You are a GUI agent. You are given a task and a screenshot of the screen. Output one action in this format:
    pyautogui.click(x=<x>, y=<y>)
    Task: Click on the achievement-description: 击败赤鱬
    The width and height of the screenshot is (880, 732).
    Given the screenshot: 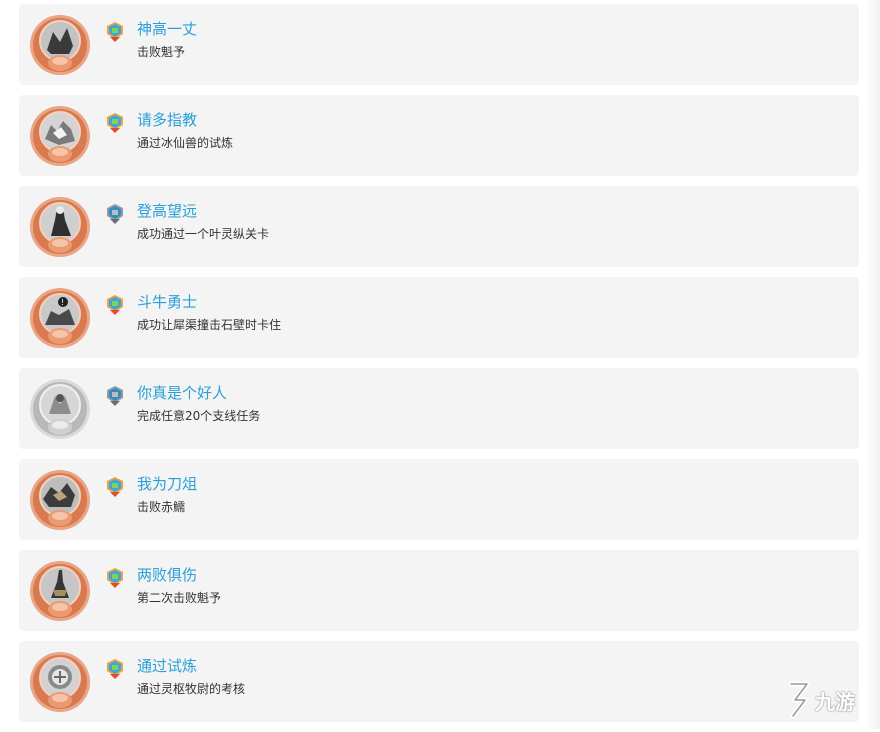 What is the action you would take?
    pyautogui.click(x=161, y=507)
    